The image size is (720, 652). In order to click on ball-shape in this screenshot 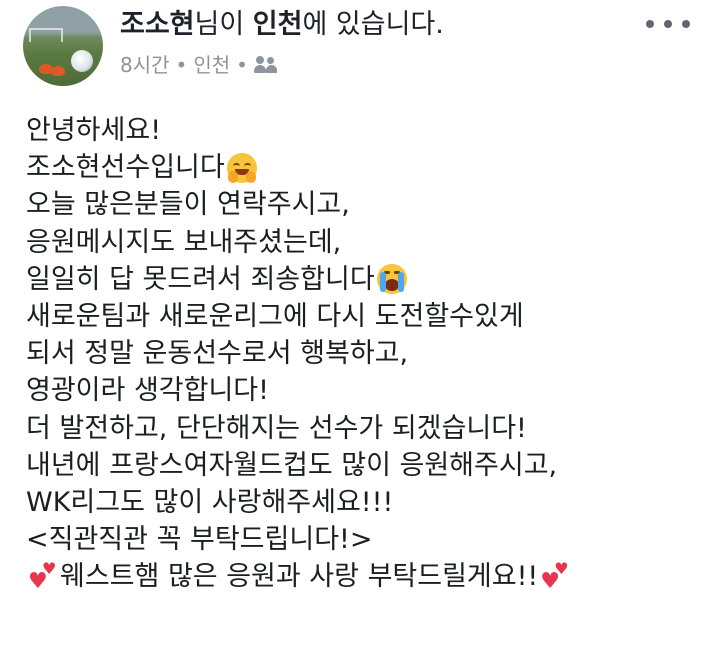, I will do `click(82, 61)`.